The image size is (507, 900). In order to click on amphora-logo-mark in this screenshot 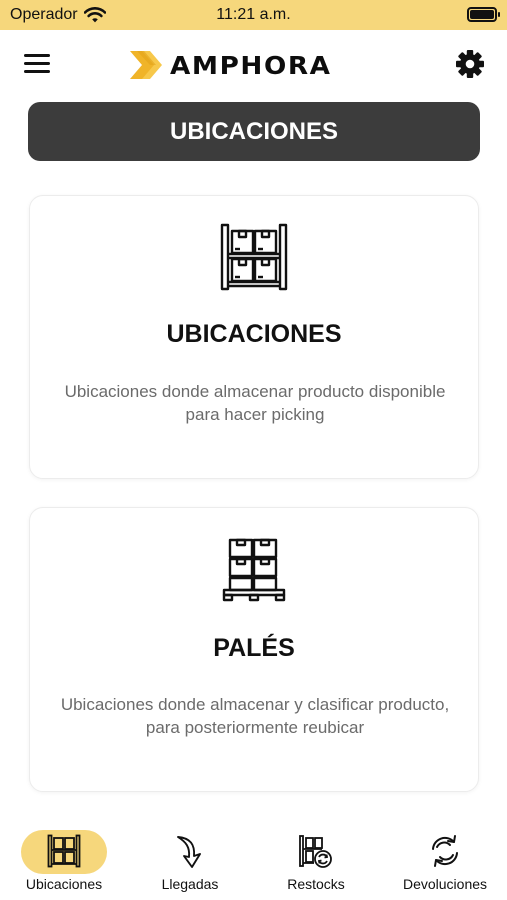, I will do `click(146, 65)`.